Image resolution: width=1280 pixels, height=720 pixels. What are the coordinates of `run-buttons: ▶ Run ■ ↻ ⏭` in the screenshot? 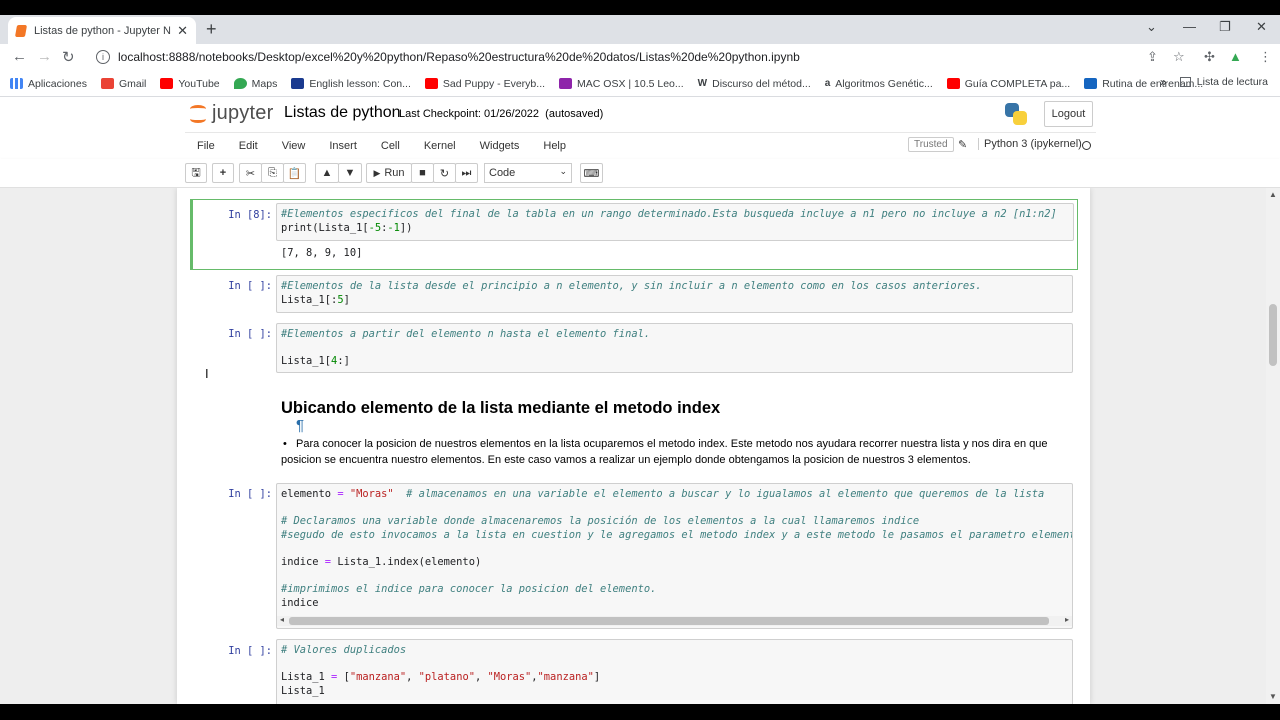 It's located at (422, 173).